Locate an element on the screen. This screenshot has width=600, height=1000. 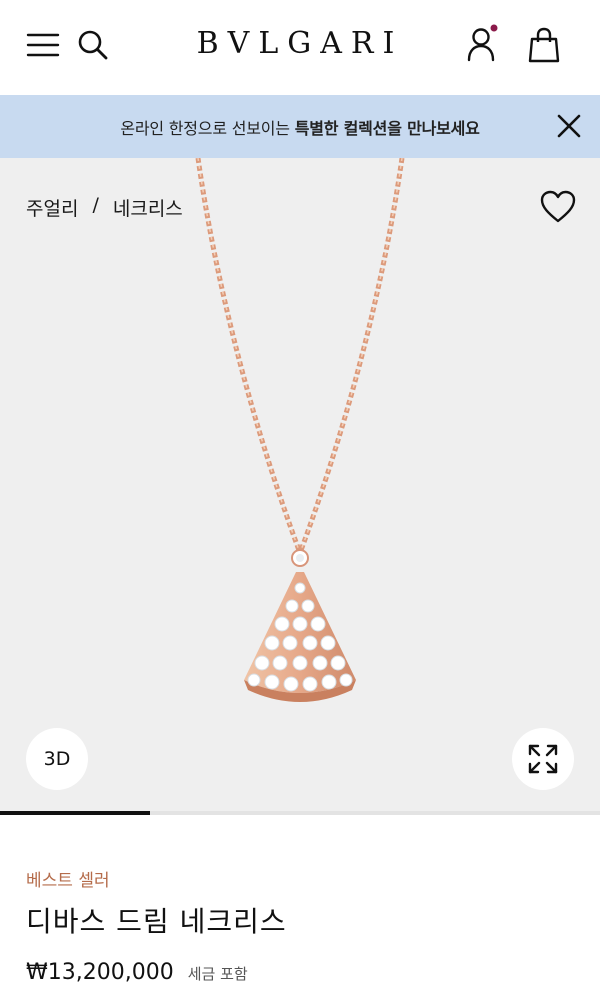
shopping-bag-icon is located at coordinates (544, 45).